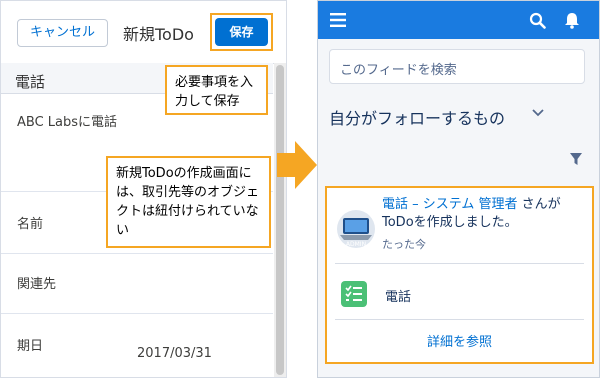 This screenshot has width=600, height=378. What do you see at coordinates (538, 113) in the screenshot?
I see `chevron-down-icon` at bounding box center [538, 113].